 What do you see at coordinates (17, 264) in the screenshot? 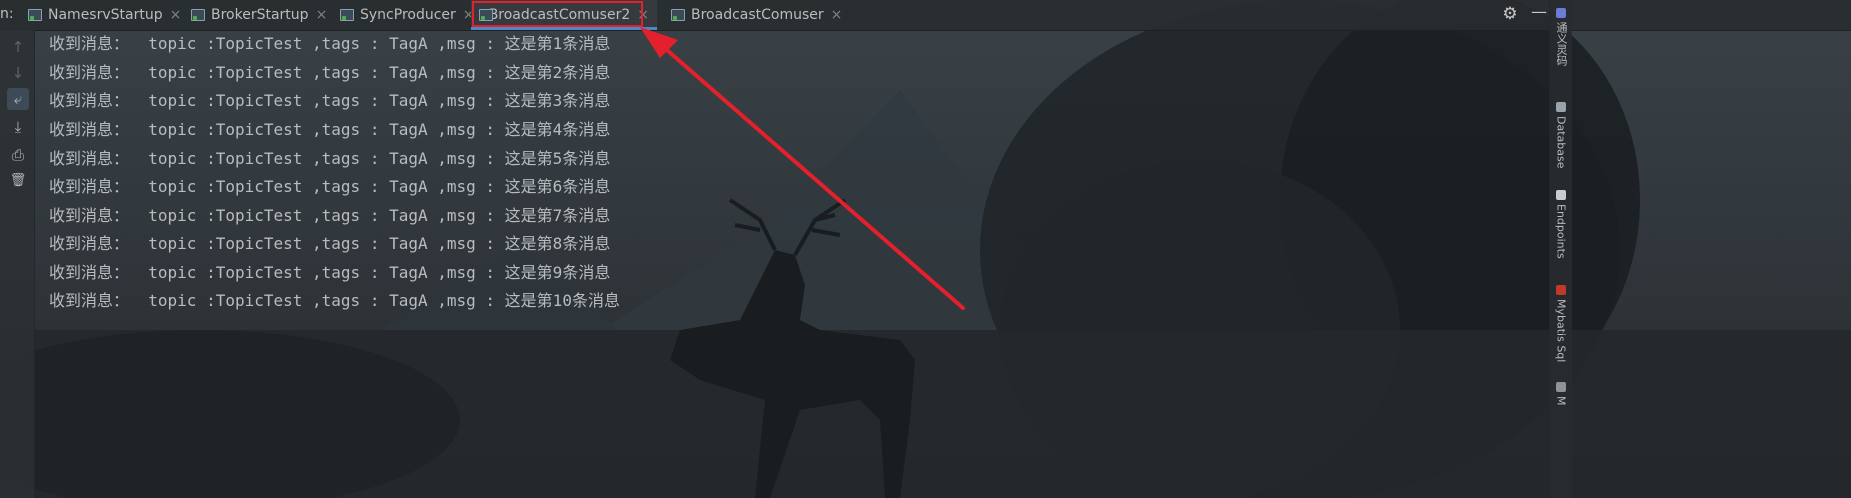
I see `console-toolbar: ↑ ↓ ⤶ ⤓ ⎙ 🗑` at bounding box center [17, 264].